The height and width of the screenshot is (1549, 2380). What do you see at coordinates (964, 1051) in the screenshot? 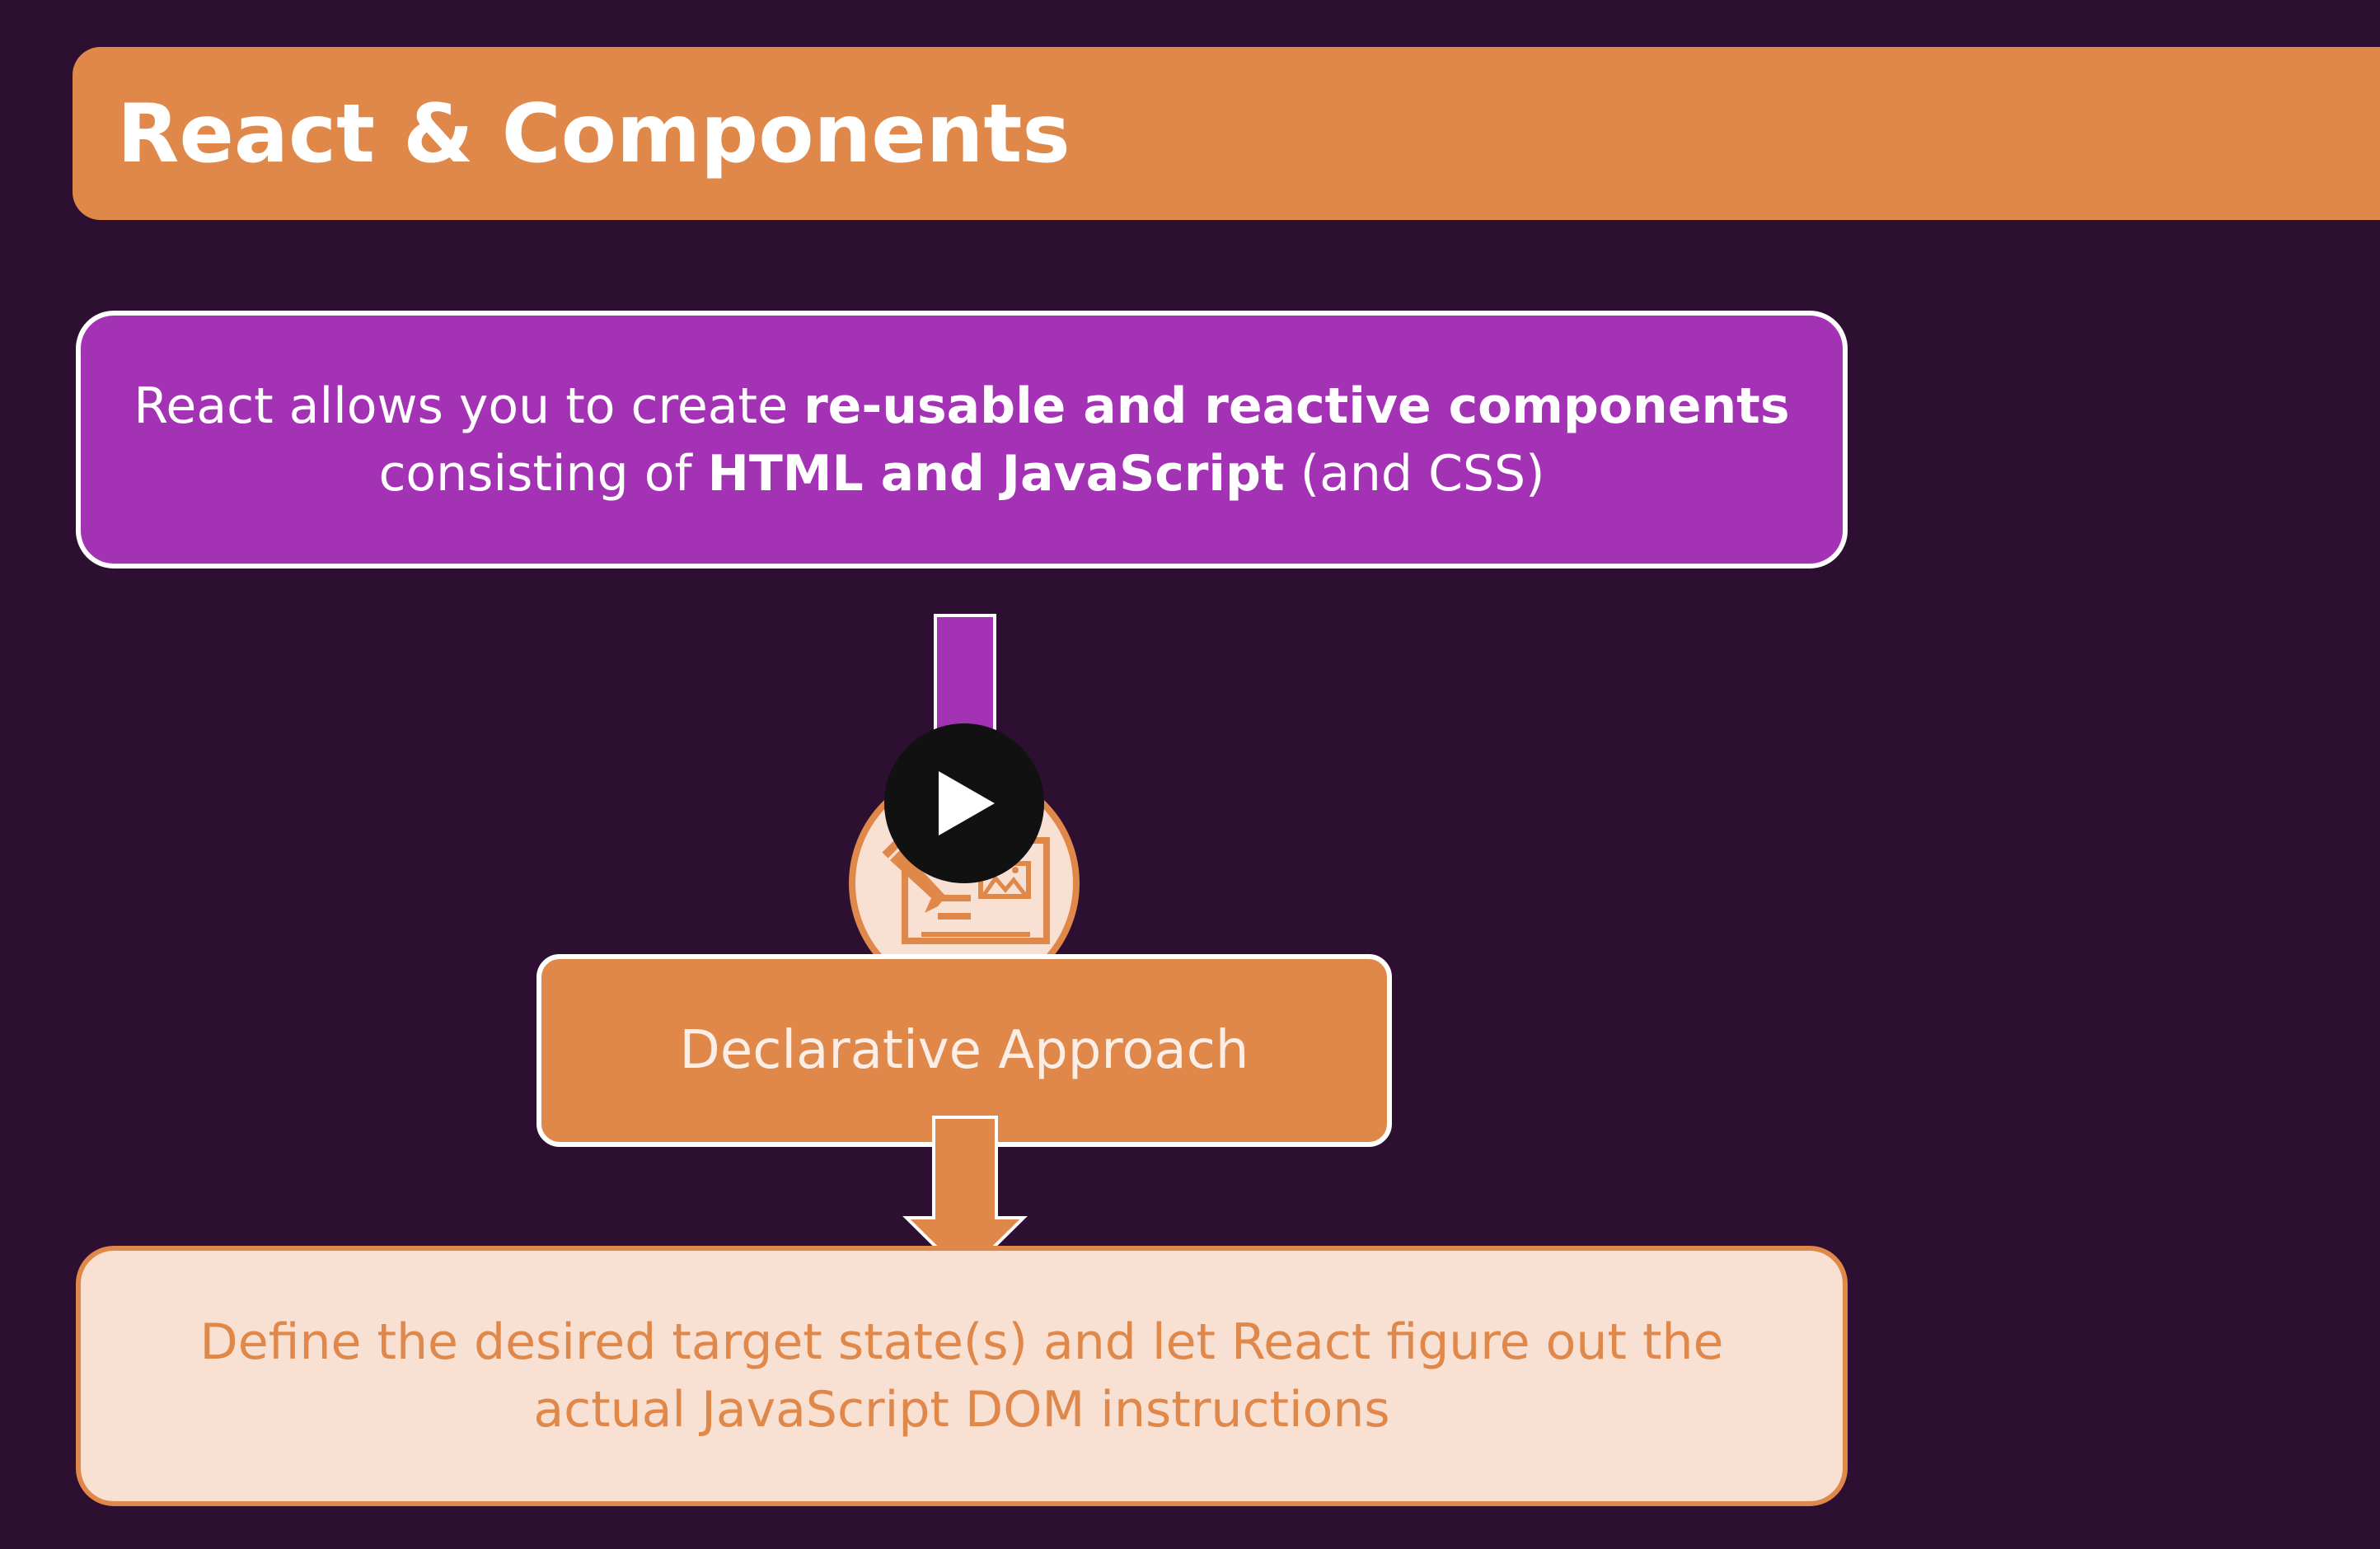
I see `declarative-approach-label: Declarative Approach` at bounding box center [964, 1051].